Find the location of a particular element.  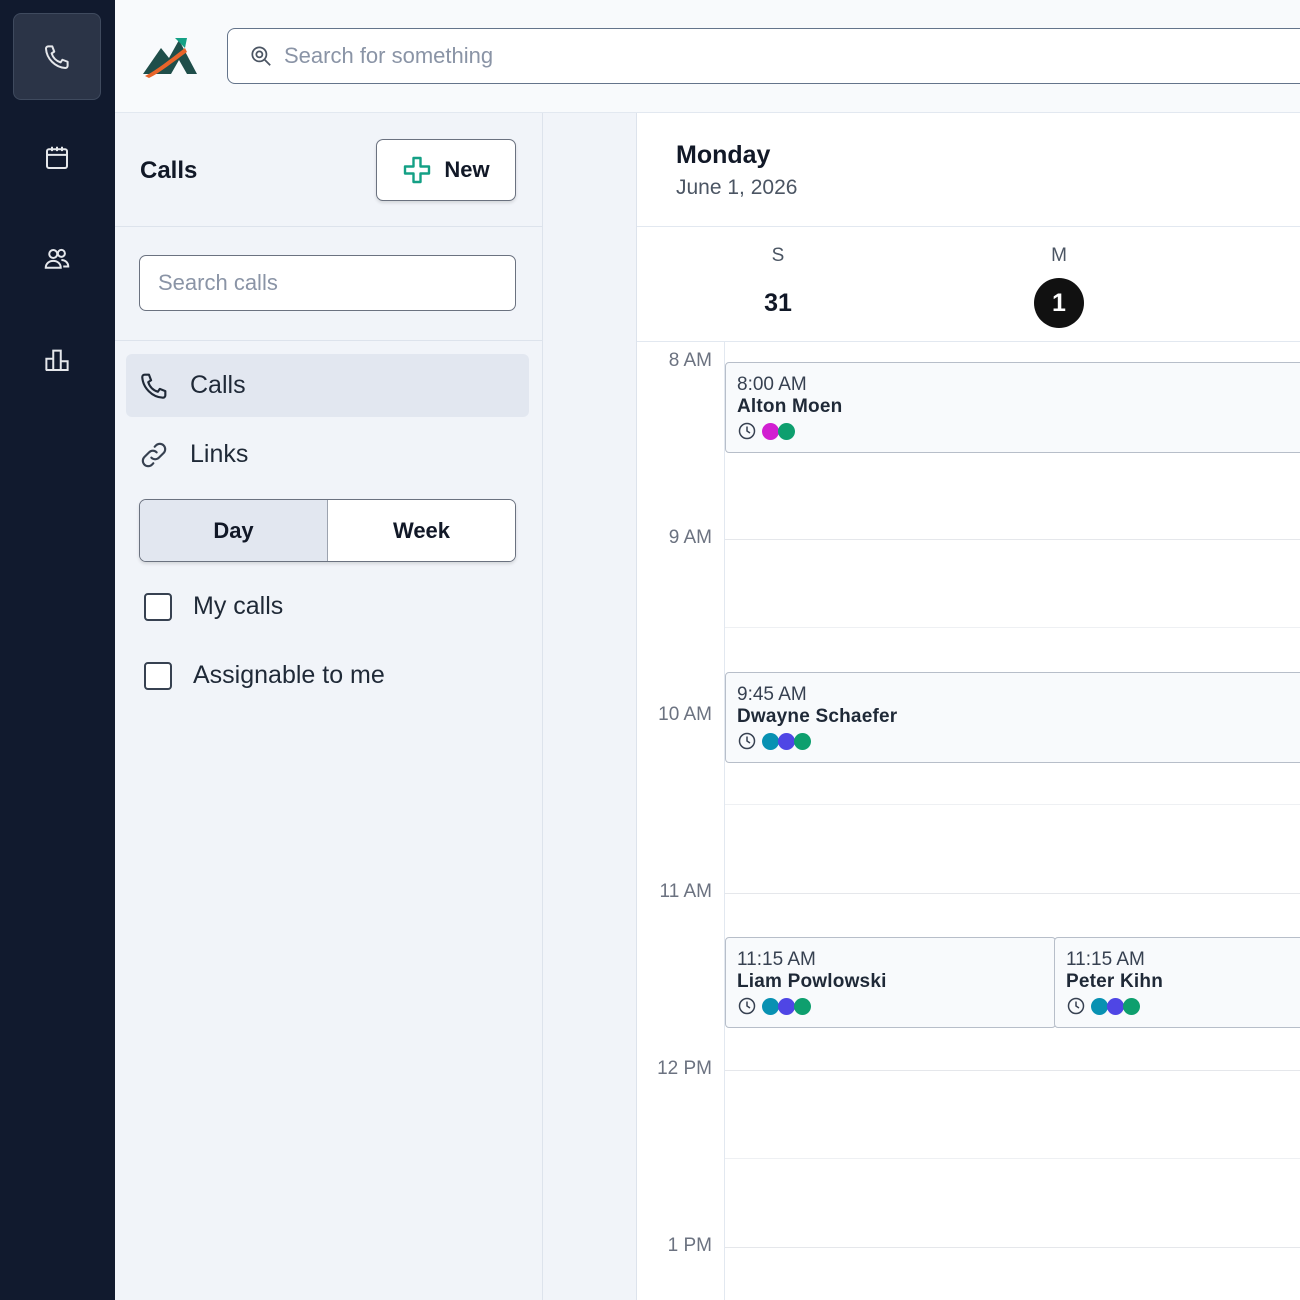

calendar-event: 9:45 AM Dwayne Schaefer is located at coordinates (1012, 717).